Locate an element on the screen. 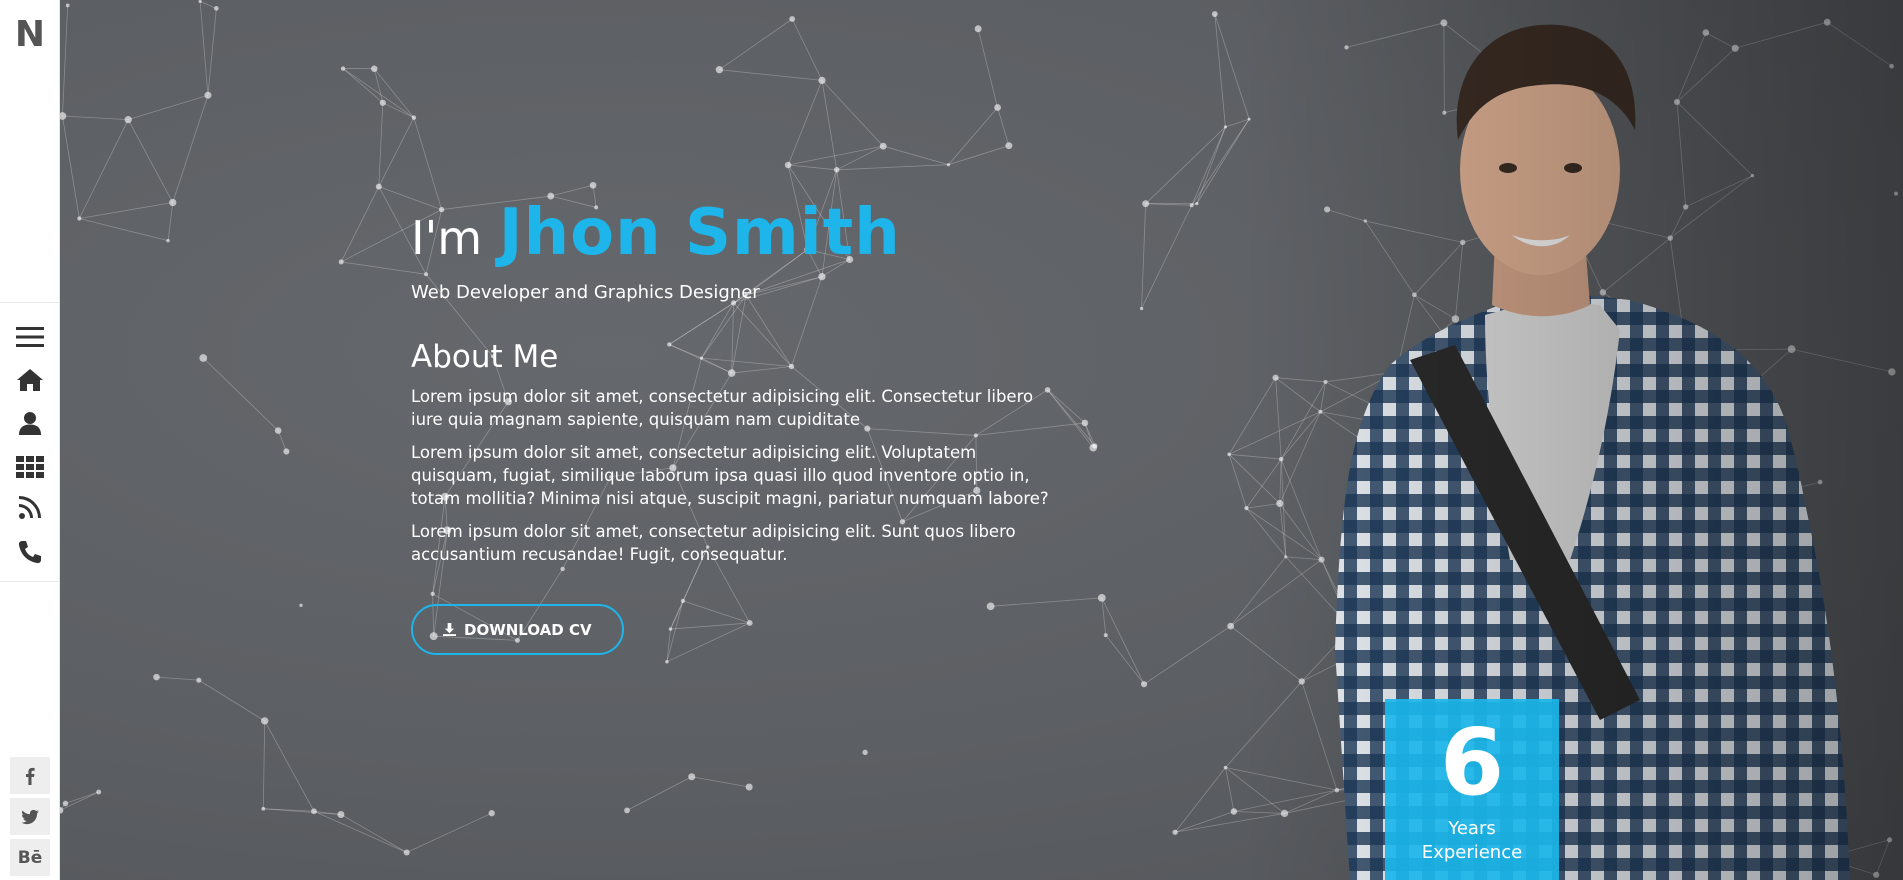 The width and height of the screenshot is (1903, 880). tagline: Web Developer and Graphics Designer is located at coordinates (585, 292).